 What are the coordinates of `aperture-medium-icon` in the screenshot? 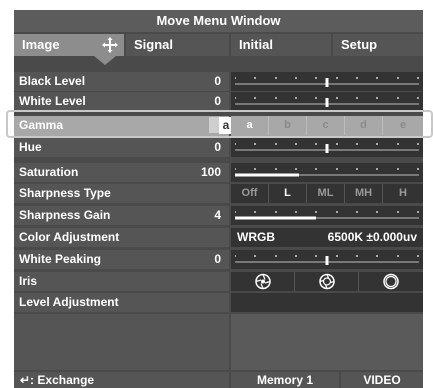 It's located at (327, 281).